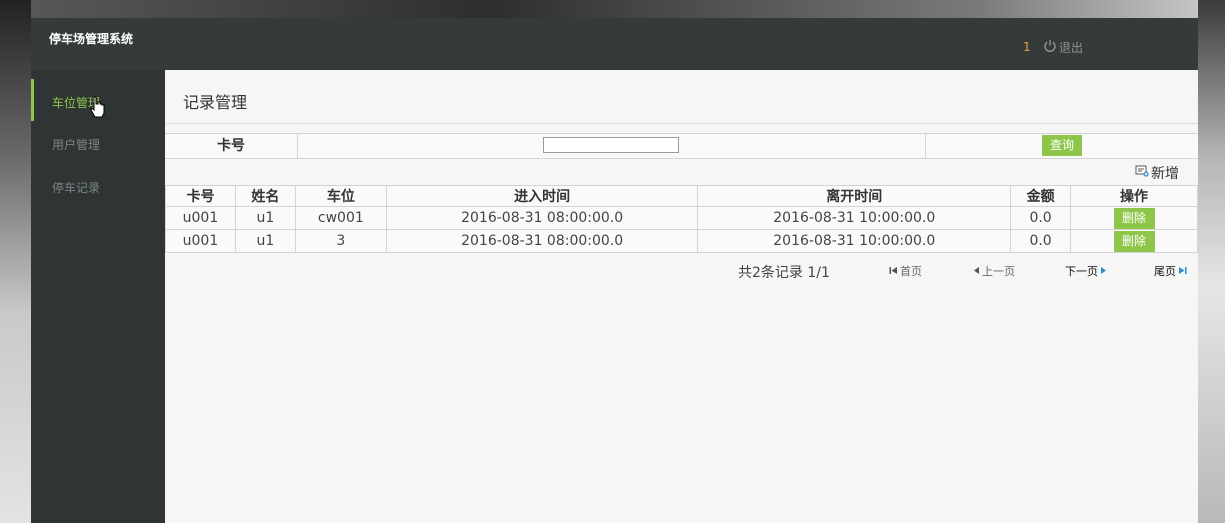 The height and width of the screenshot is (523, 1225). Describe the element at coordinates (1165, 271) in the screenshot. I see `last-page-label: 尾页` at that location.